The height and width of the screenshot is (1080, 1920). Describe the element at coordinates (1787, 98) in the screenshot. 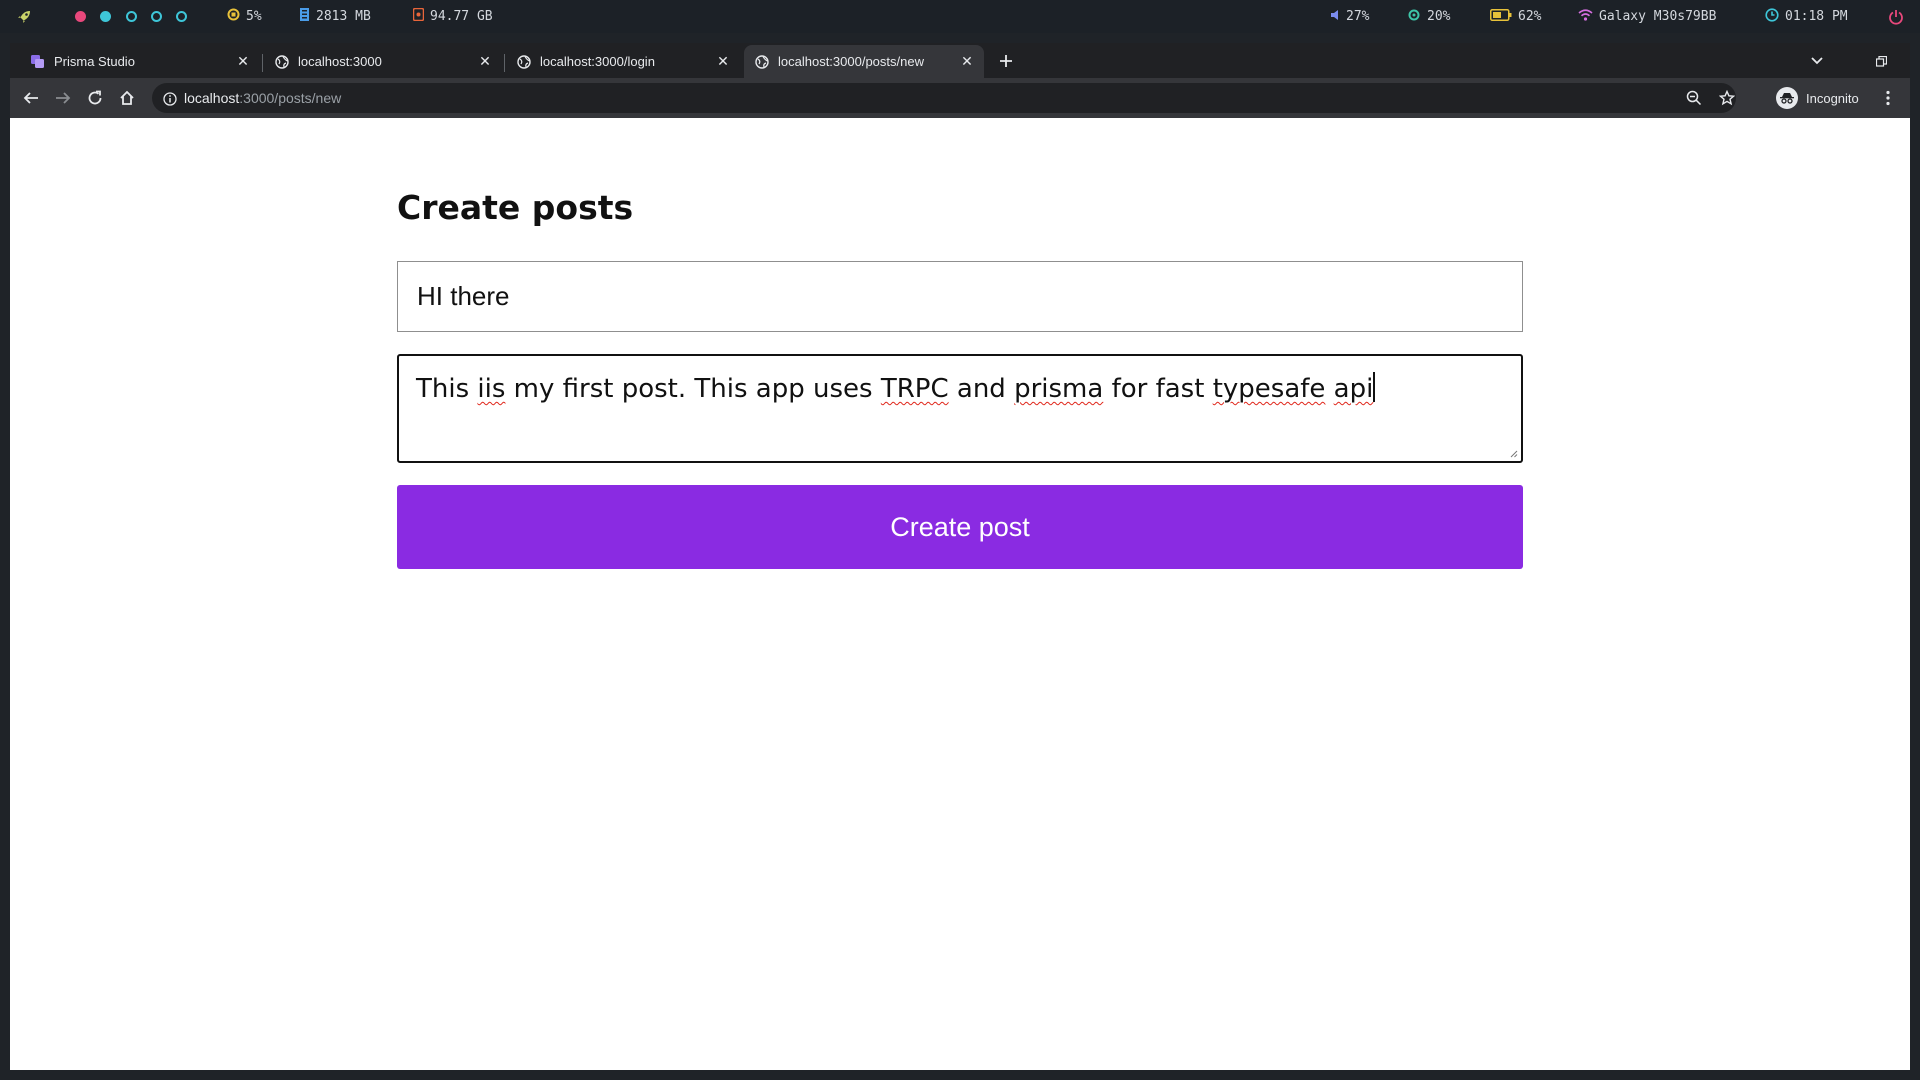

I see `incognito-icon` at that location.